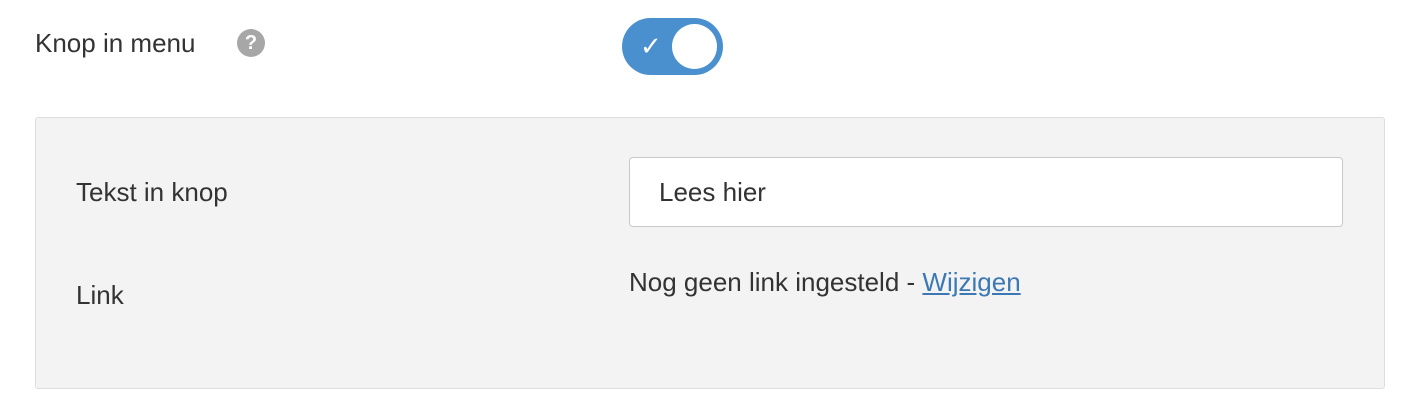 The image size is (1411, 416). What do you see at coordinates (251, 43) in the screenshot?
I see `question-mark-icon: ?` at bounding box center [251, 43].